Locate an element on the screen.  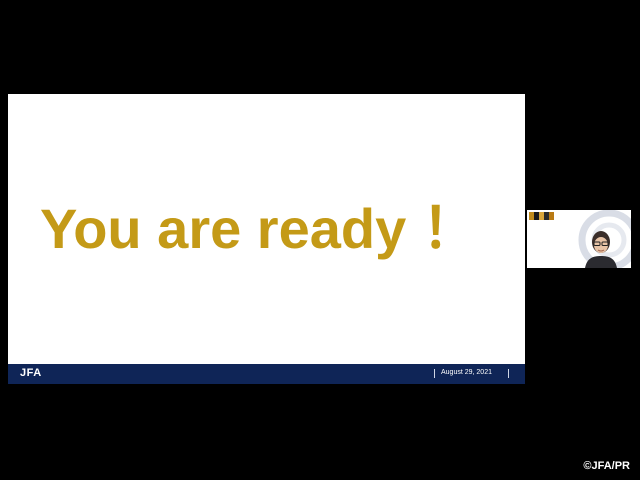
participant-video-tile is located at coordinates (579, 239).